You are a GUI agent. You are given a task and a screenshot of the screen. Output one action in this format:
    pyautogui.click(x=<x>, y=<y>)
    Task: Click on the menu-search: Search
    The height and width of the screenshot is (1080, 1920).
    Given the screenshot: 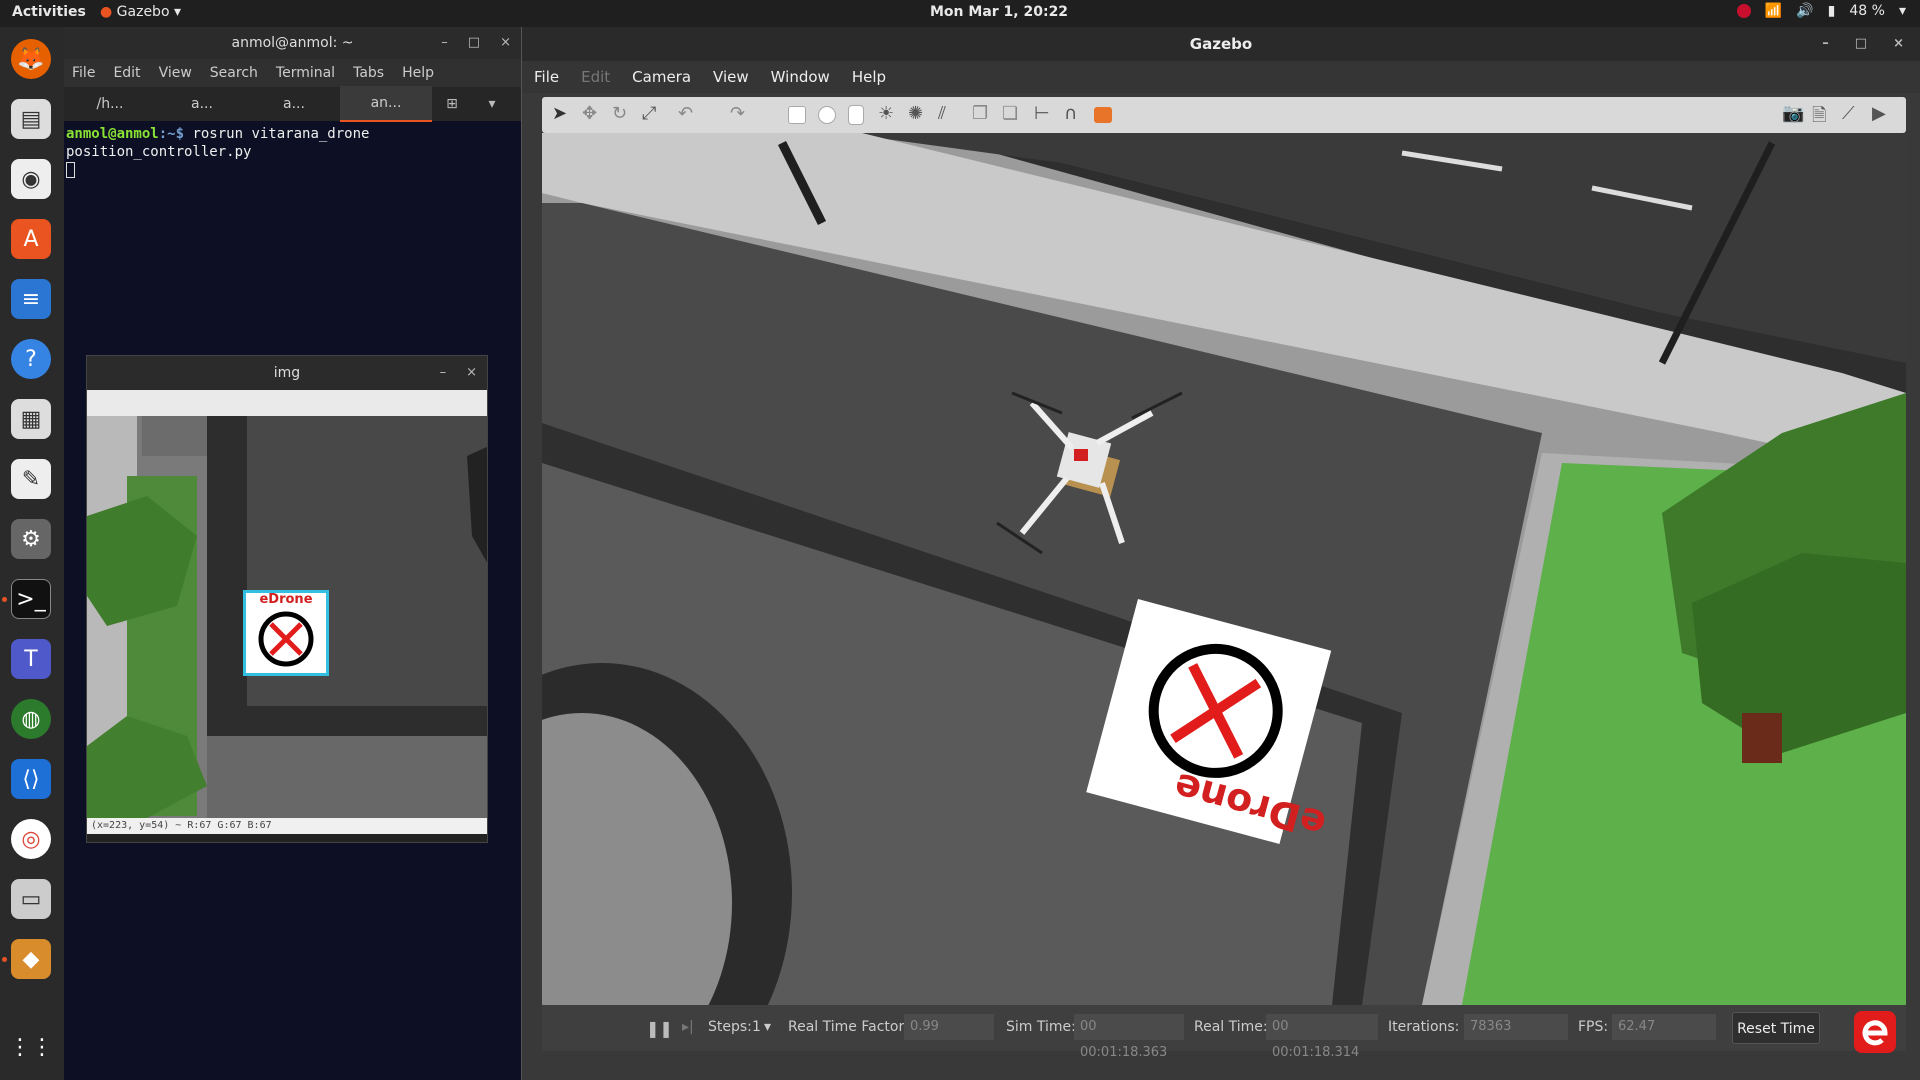 What is the action you would take?
    pyautogui.click(x=234, y=73)
    